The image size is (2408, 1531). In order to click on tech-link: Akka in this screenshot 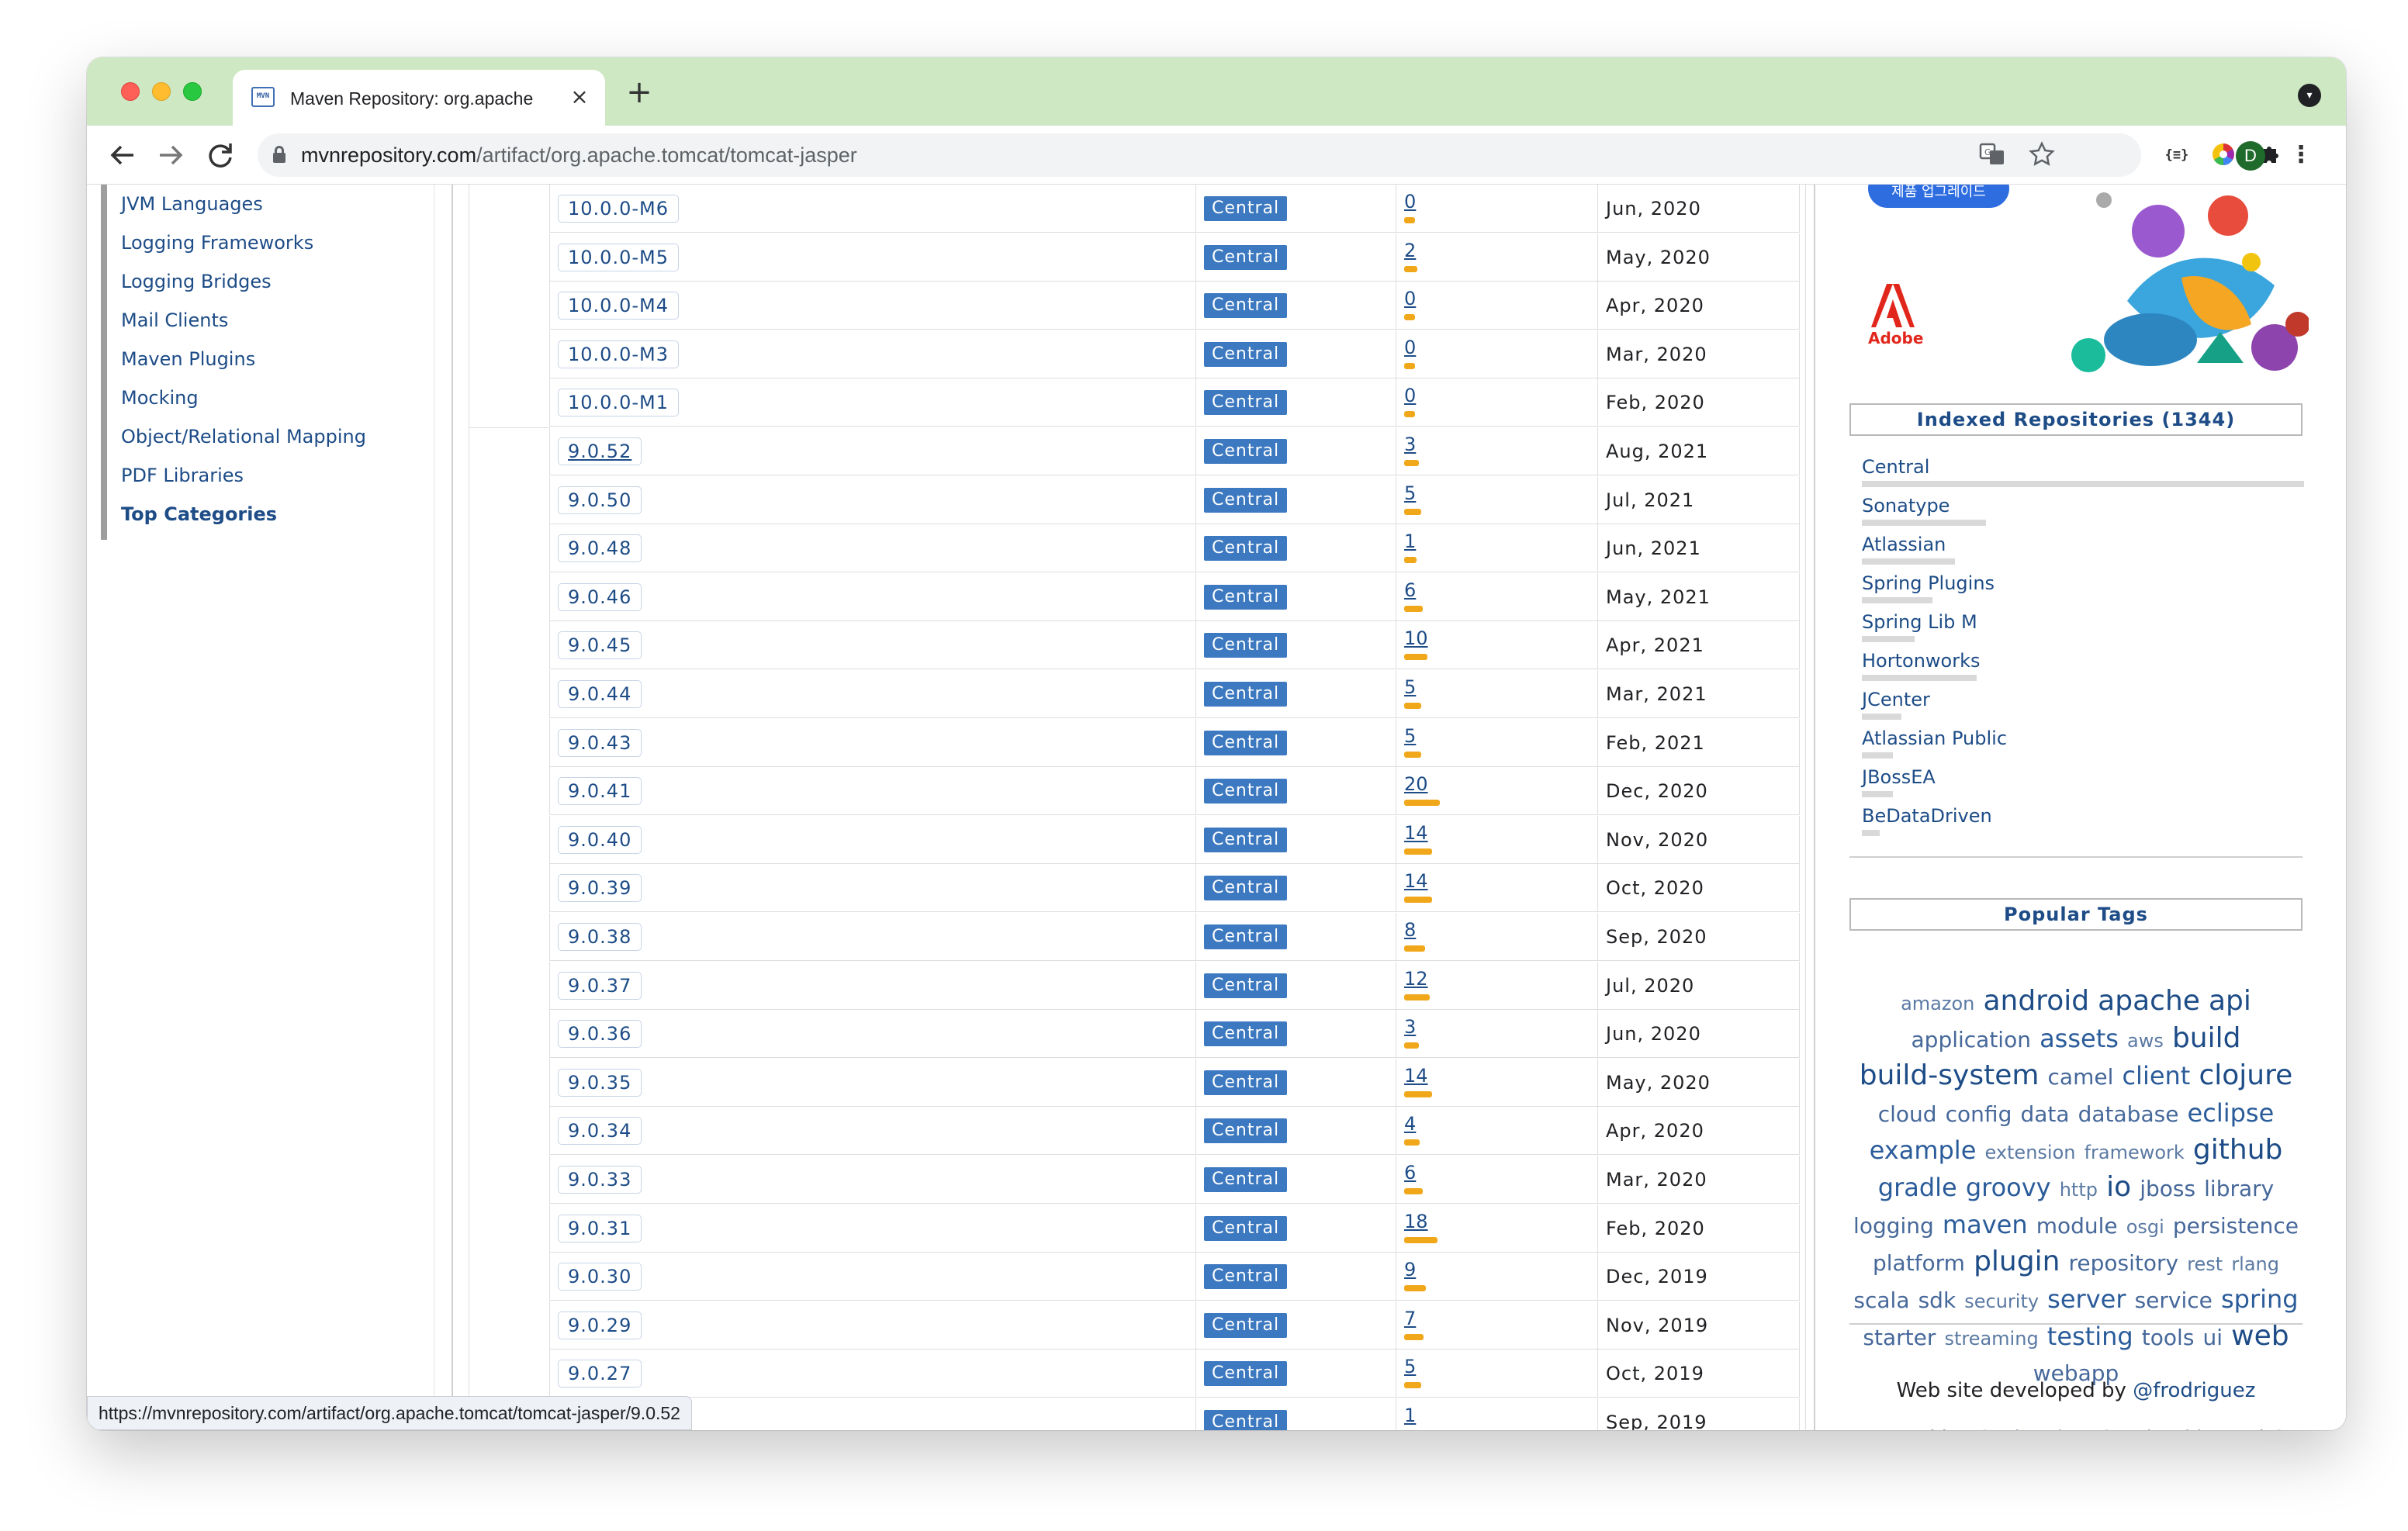, I will do `click(2195, 1428)`.